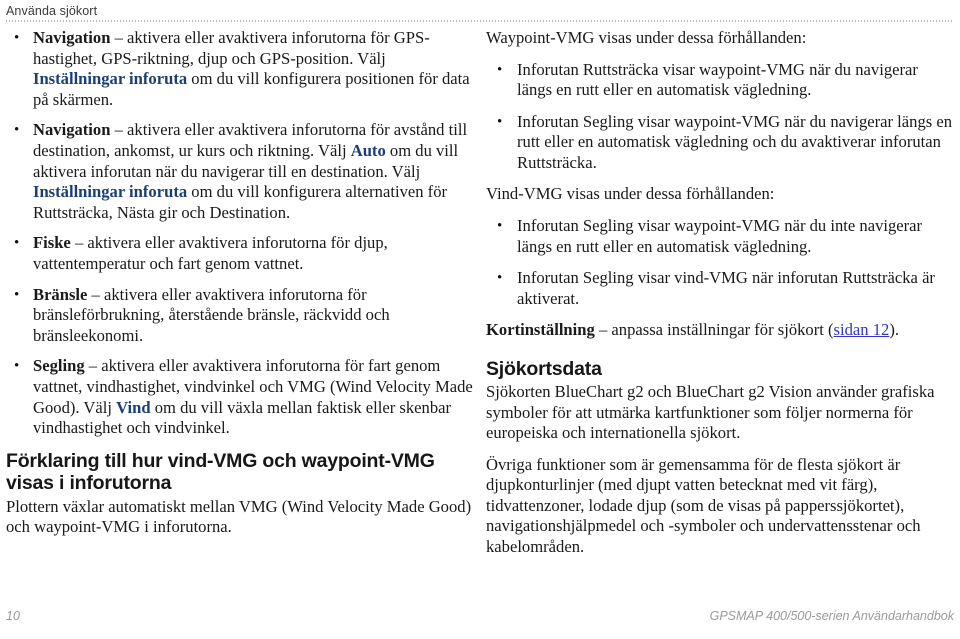 This screenshot has width=960, height=639. I want to click on vind-vmg-intro: Vind-VMG visas under dessa förhållanden:, so click(630, 194).